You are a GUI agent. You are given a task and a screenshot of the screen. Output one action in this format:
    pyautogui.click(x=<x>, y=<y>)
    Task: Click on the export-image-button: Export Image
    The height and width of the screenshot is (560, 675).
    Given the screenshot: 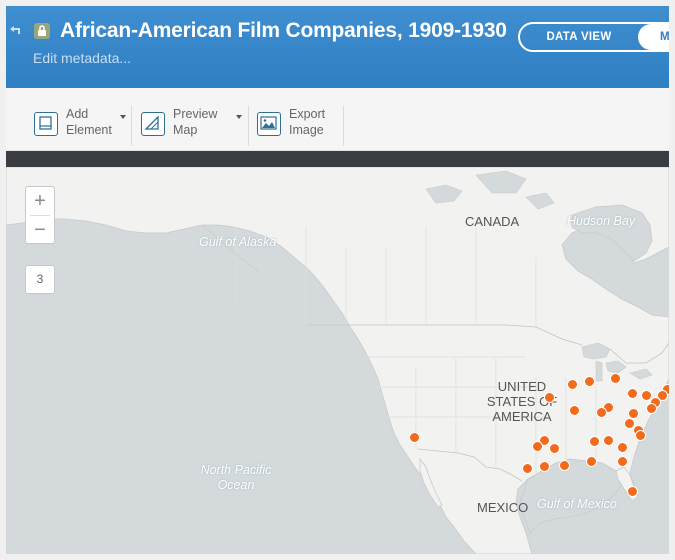 What is the action you would take?
    pyautogui.click(x=299, y=125)
    